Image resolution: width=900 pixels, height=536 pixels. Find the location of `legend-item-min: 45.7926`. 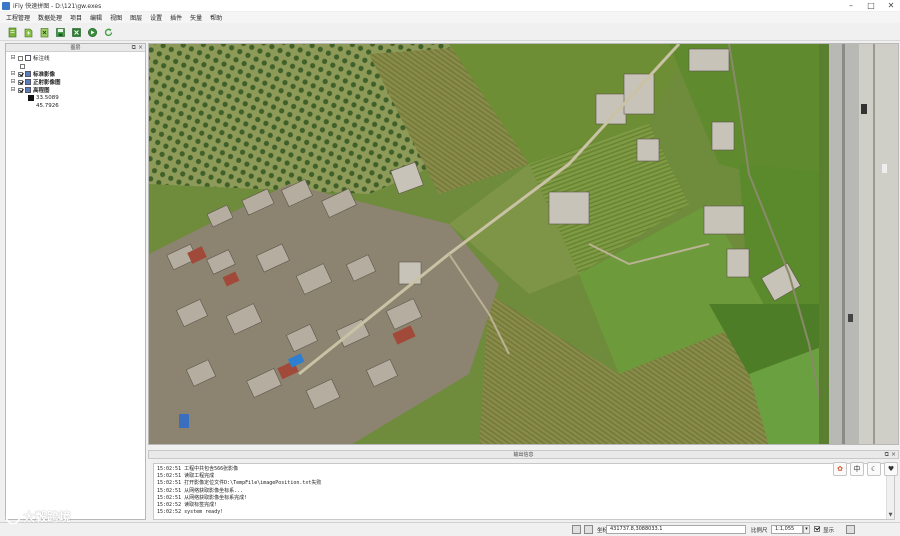

legend-item-min: 45.7926 is located at coordinates (76, 106).